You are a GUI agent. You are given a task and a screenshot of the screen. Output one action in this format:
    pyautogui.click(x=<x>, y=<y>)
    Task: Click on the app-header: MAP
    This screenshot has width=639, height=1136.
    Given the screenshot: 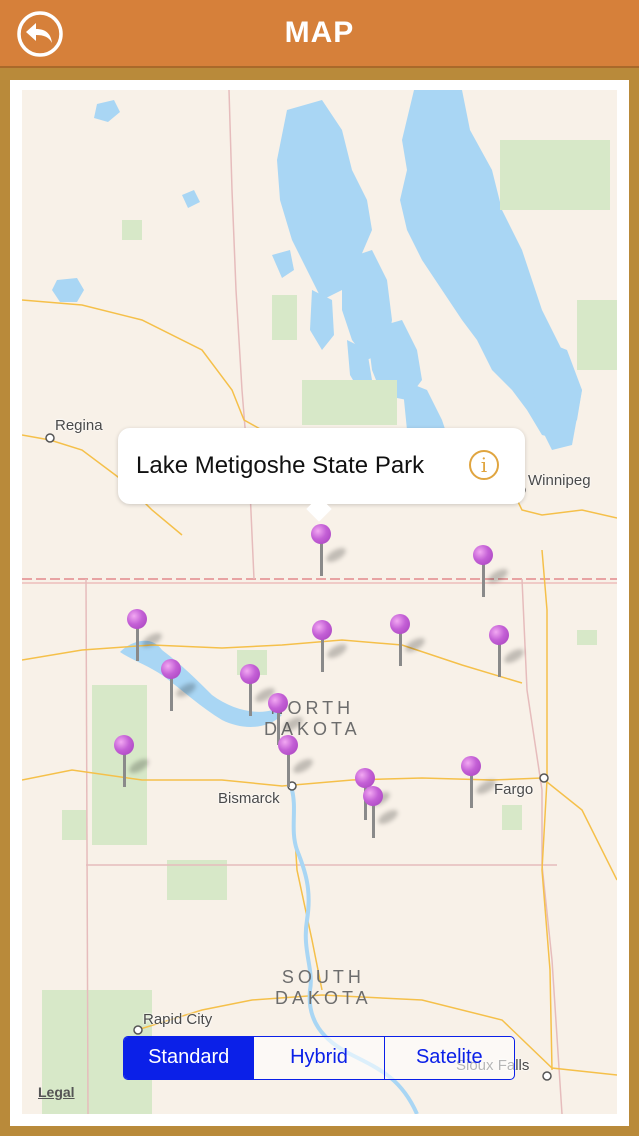 What is the action you would take?
    pyautogui.click(x=319, y=34)
    